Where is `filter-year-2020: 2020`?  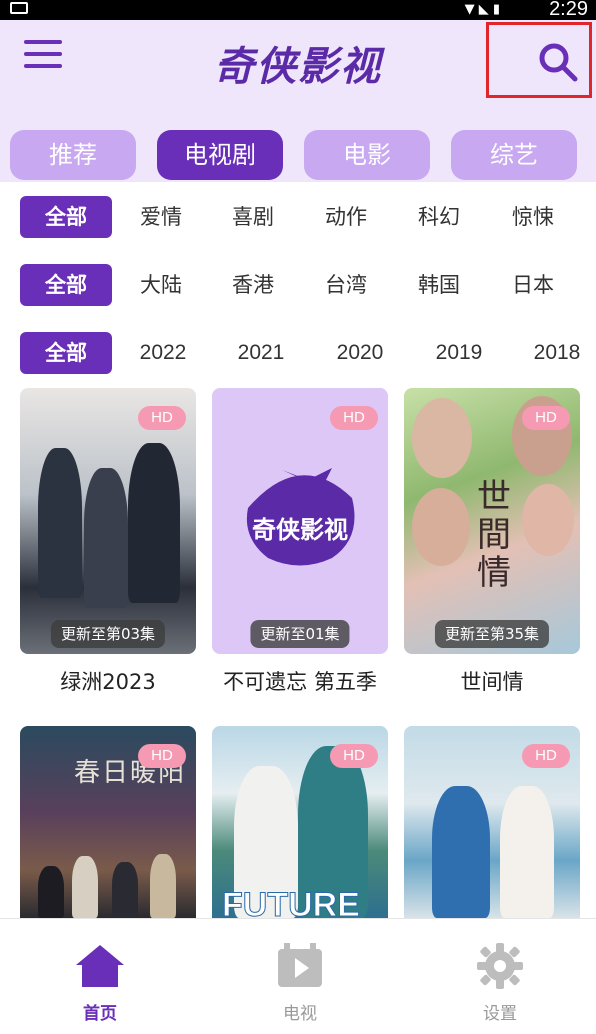
filter-year-2020: 2020 is located at coordinates (360, 353).